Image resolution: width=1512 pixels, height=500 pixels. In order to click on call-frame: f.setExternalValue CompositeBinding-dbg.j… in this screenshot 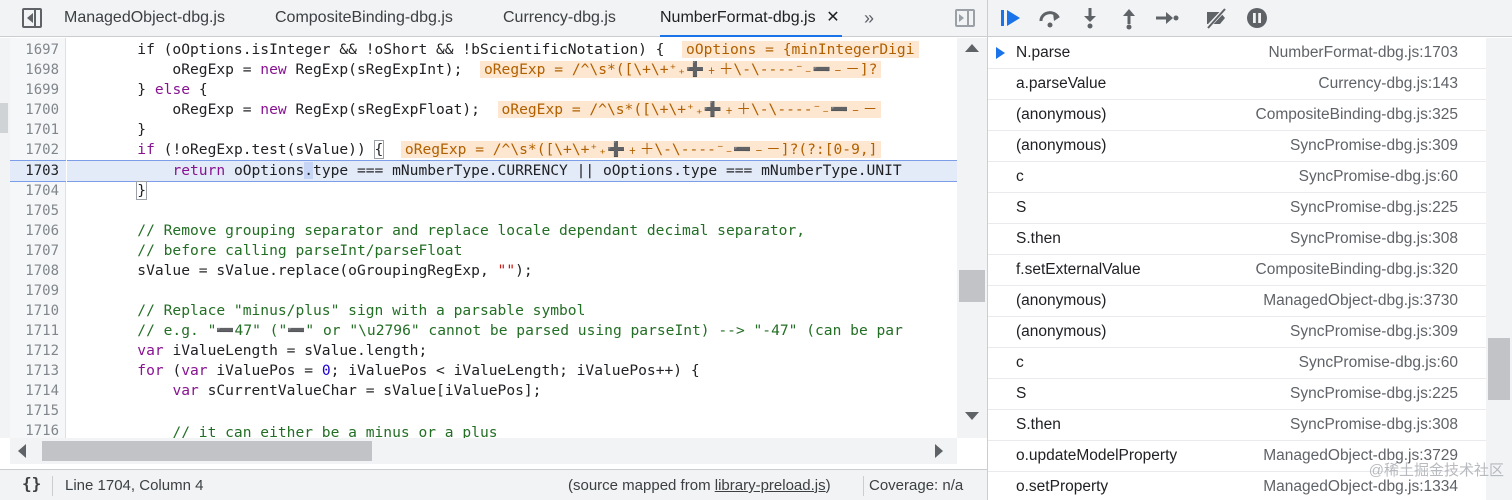, I will do `click(1237, 270)`.